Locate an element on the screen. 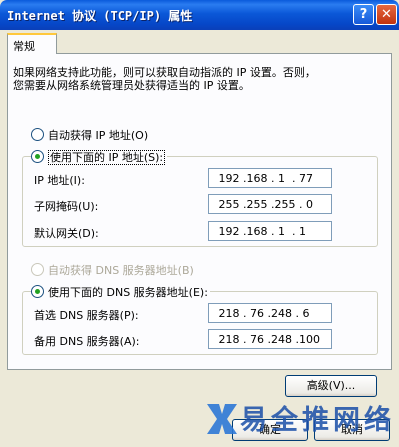  manual-ip-label: 使用下面的 IP 地址(S): is located at coordinates (107, 157).